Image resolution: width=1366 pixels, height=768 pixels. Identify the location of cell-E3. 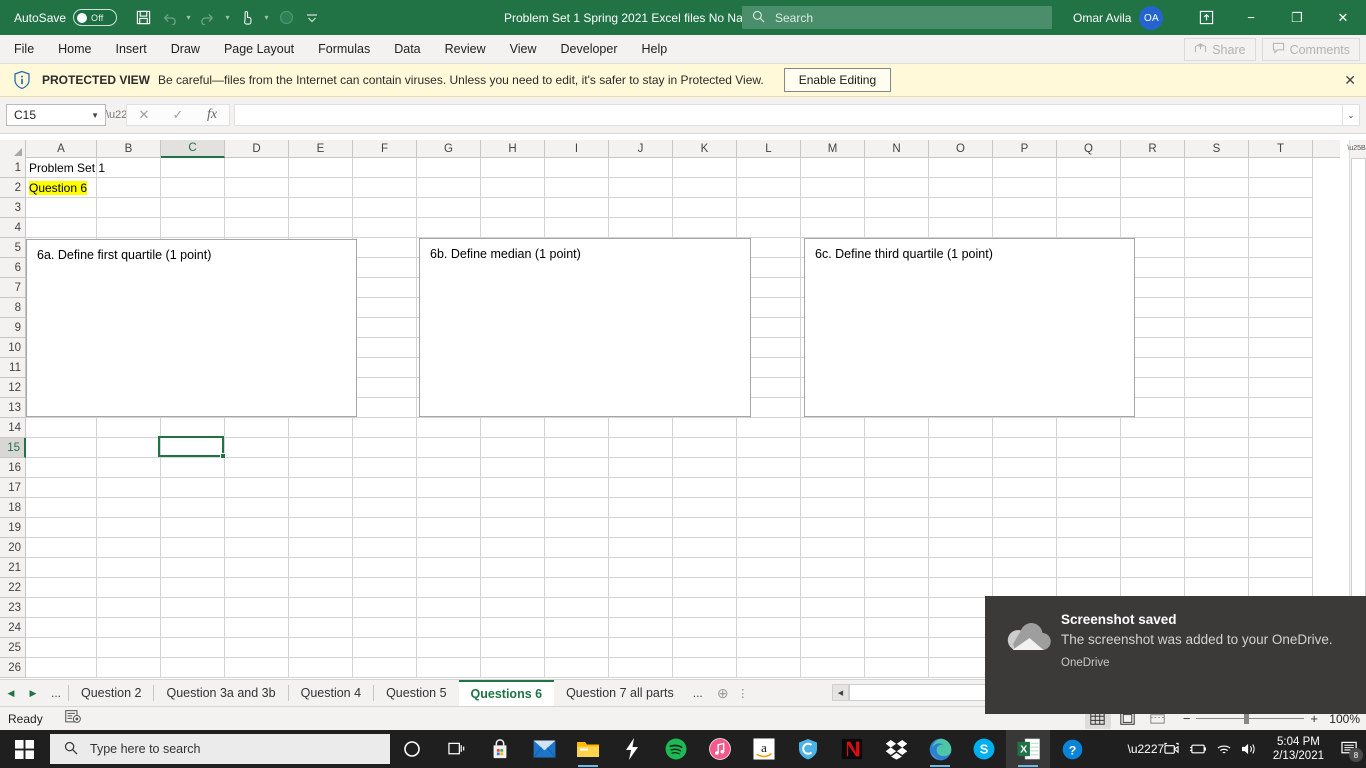
(321, 208).